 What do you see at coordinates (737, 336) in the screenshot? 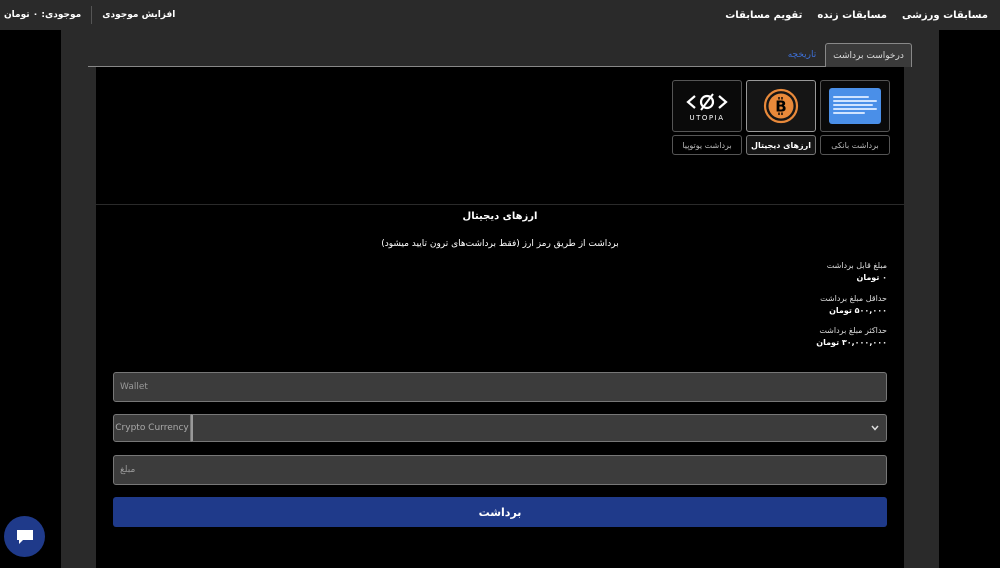
I see `info-max: حداکثر مبلغ برداشت ۳۰,۰۰۰,۰۰۰ تومان` at bounding box center [737, 336].